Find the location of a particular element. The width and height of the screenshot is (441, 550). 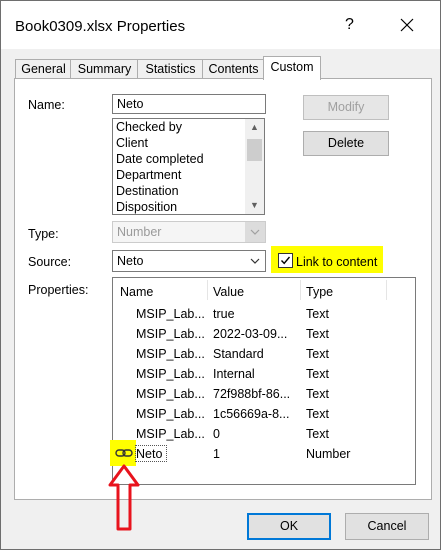

table-row: MSIP_Lab... 2022-03-09... Text is located at coordinates (264, 334).